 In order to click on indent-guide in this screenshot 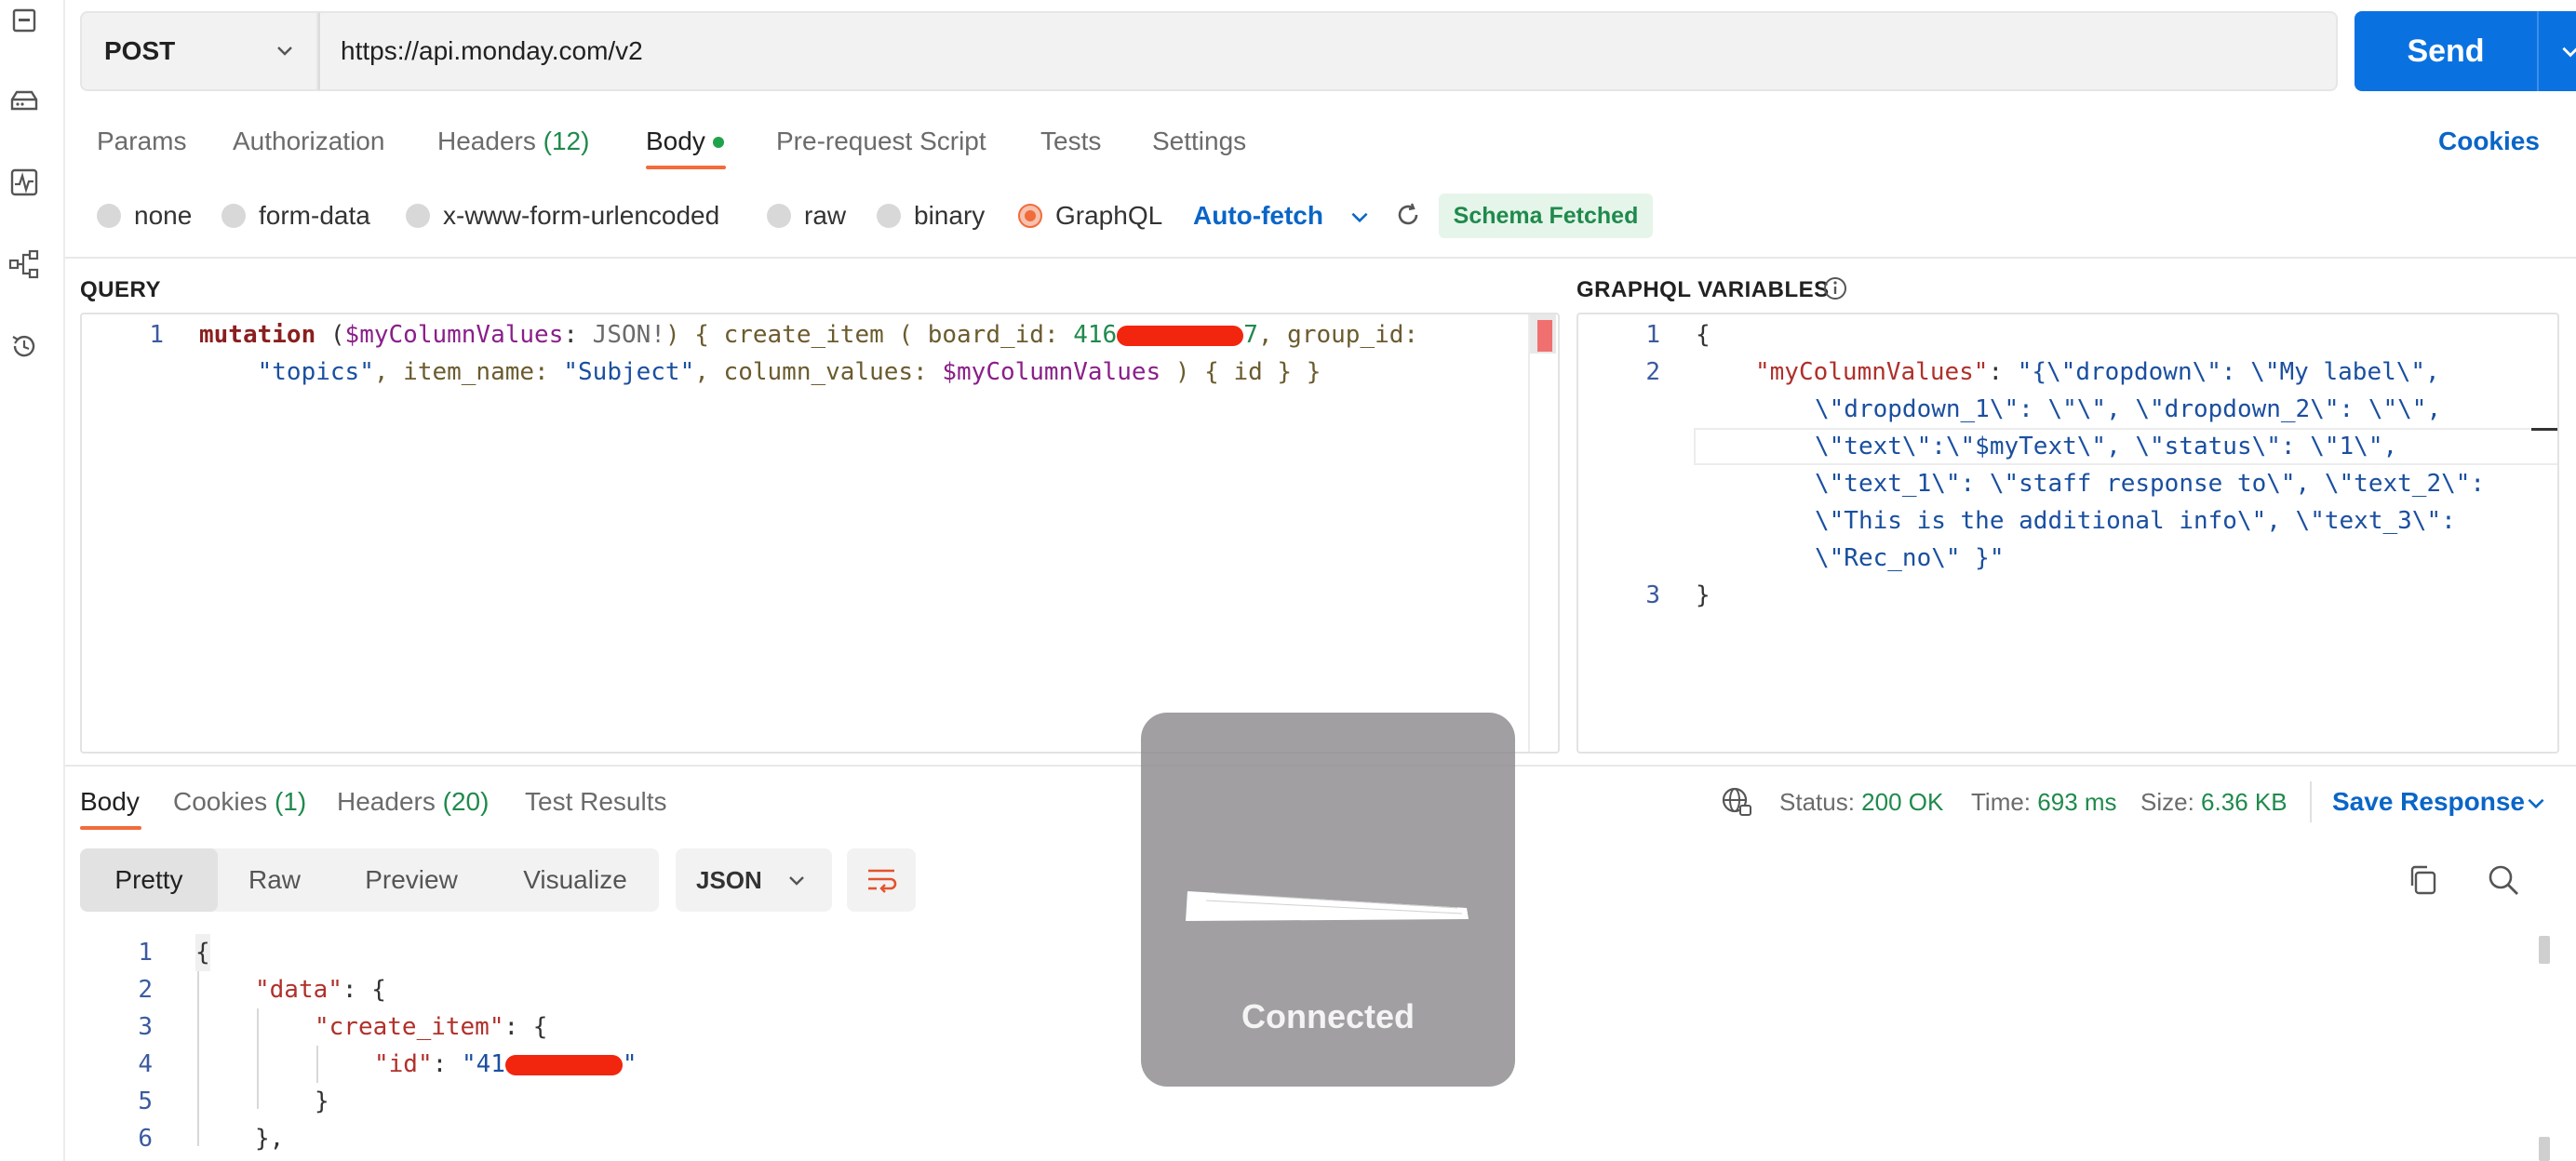, I will do `click(317, 1065)`.